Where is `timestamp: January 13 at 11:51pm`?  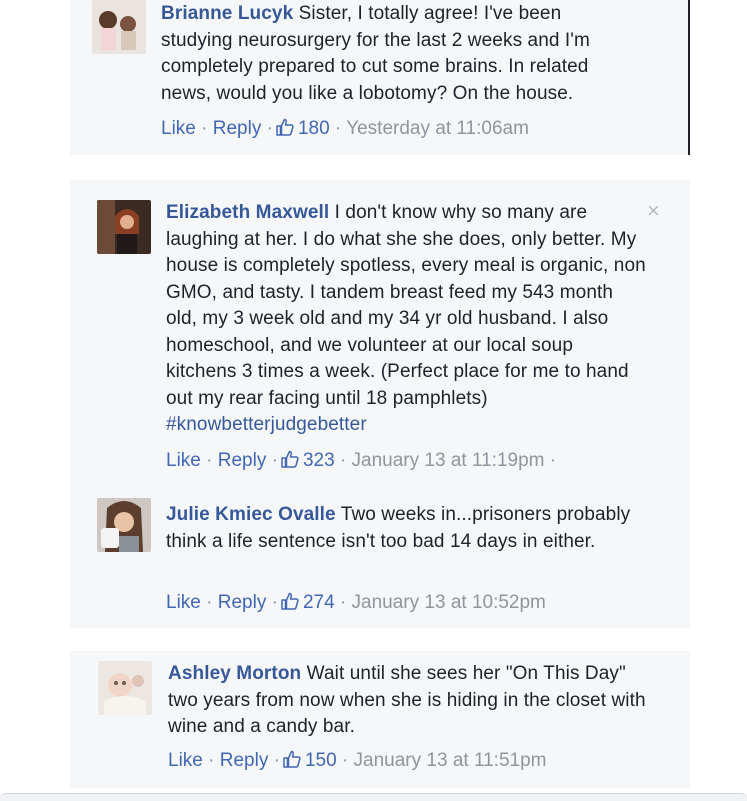
timestamp: January 13 at 11:51pm is located at coordinates (450, 760).